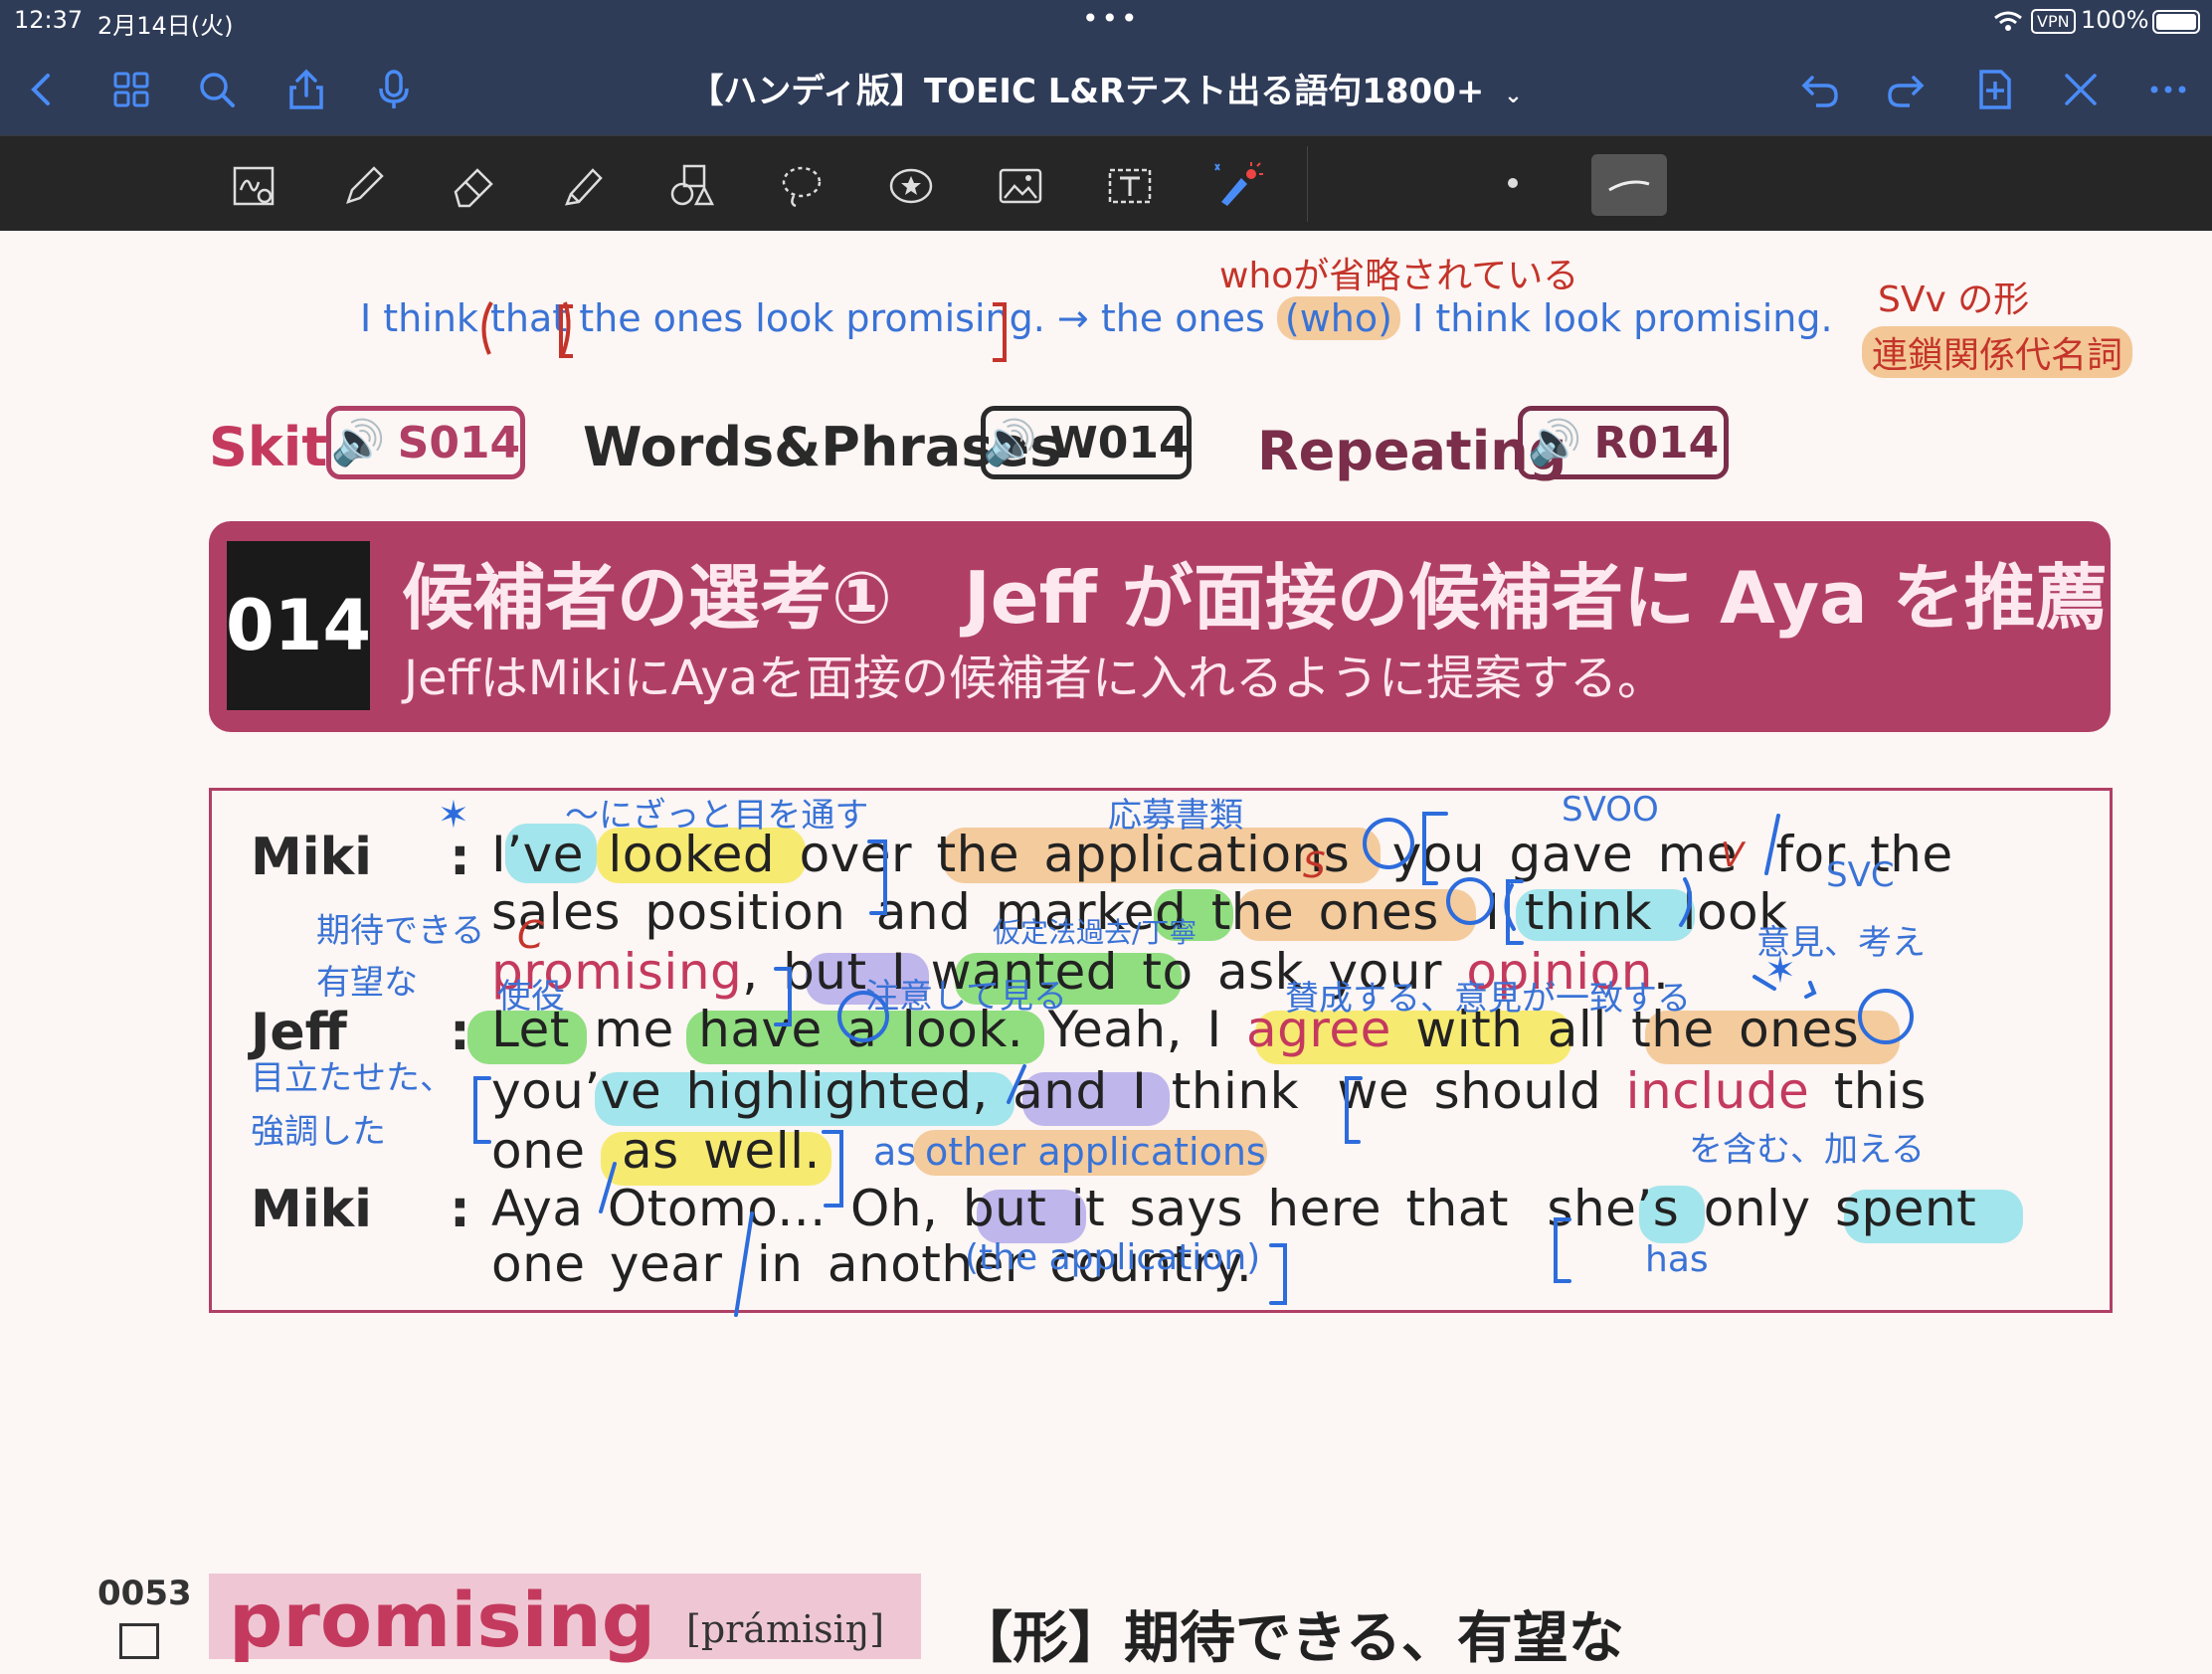  I want to click on redo-icon, so click(1906, 89).